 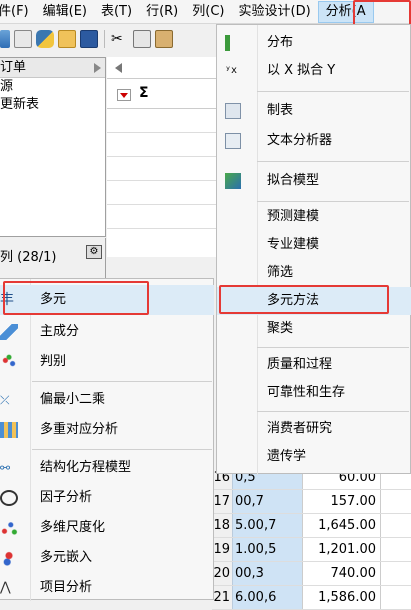 I want to click on menu-item-fit-model: 拟合模型, so click(x=314, y=181).